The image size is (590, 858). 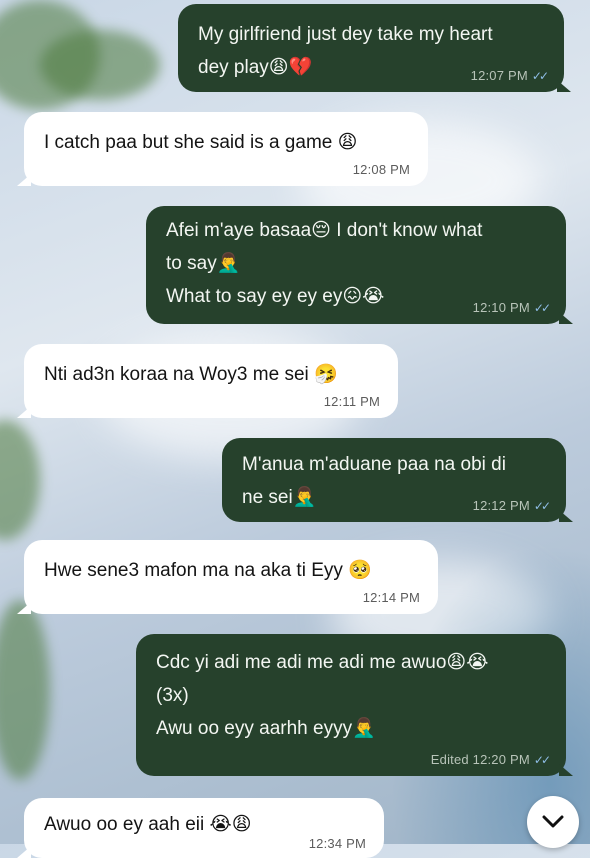 I want to click on message-time: 12:14 PM, so click(x=391, y=597).